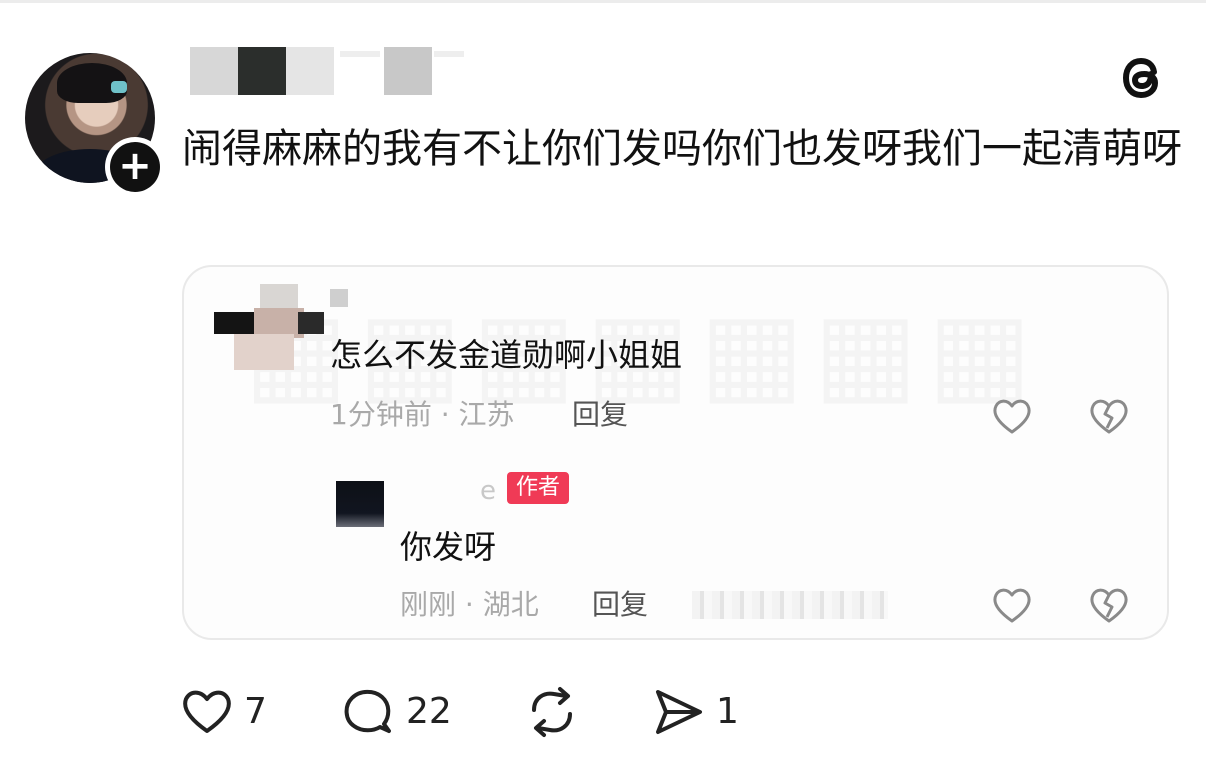  I want to click on top-divider, so click(603, 1).